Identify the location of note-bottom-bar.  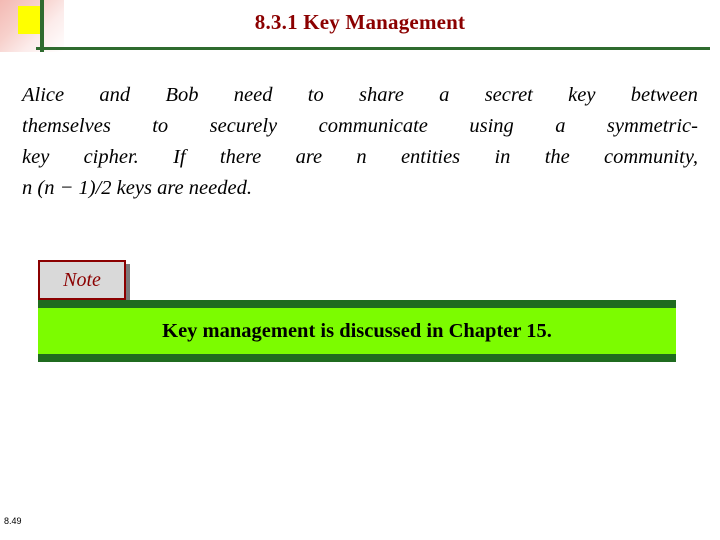
(357, 358).